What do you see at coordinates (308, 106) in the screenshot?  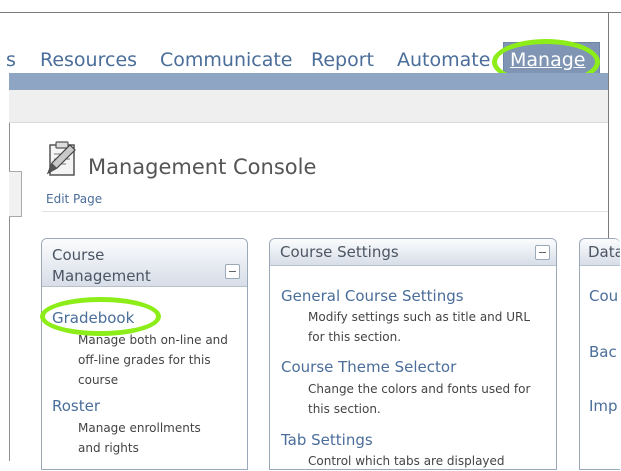 I see `sub-nav-bar` at bounding box center [308, 106].